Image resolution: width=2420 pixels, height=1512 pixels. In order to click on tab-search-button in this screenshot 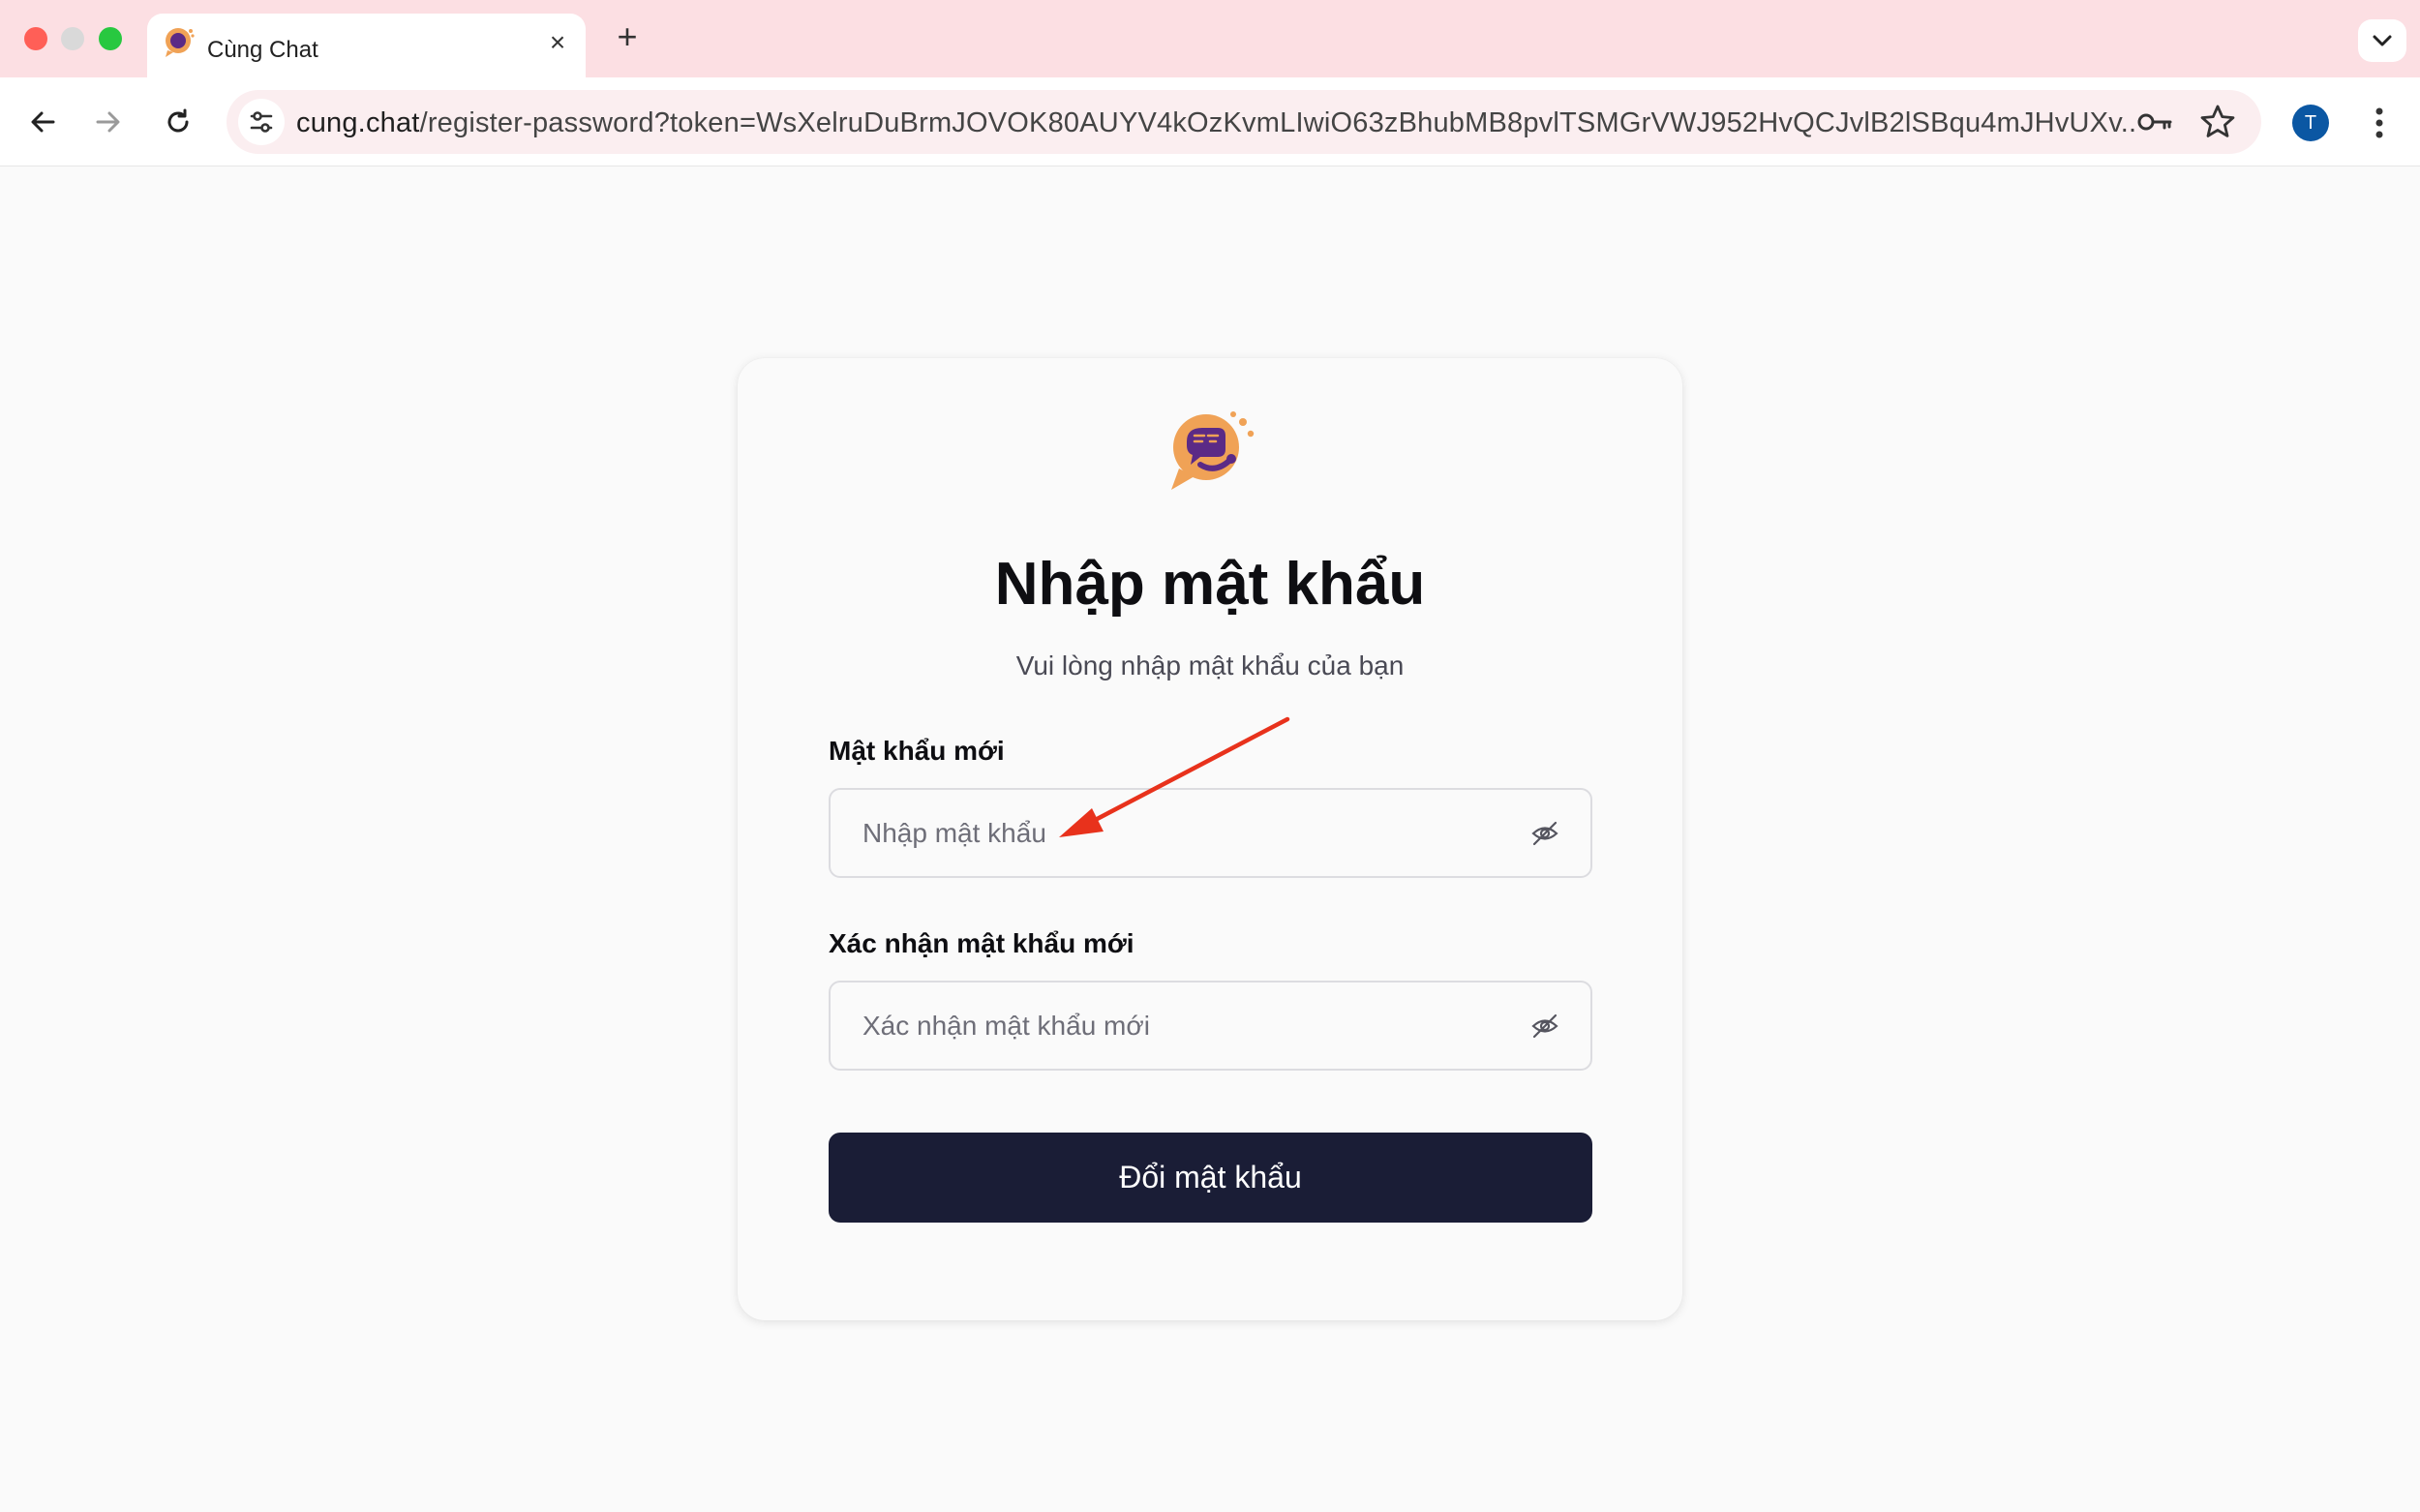, I will do `click(2382, 40)`.